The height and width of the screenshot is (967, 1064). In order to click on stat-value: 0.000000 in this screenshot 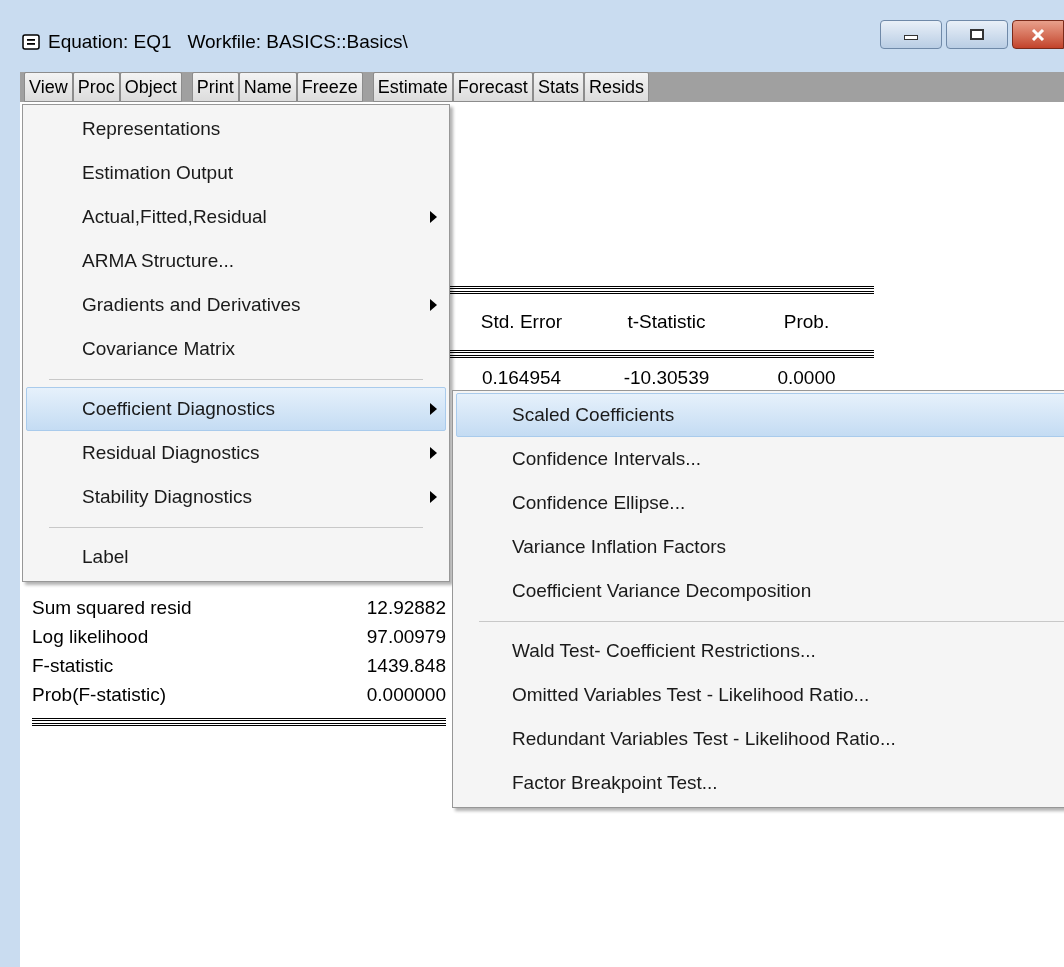, I will do `click(406, 695)`.